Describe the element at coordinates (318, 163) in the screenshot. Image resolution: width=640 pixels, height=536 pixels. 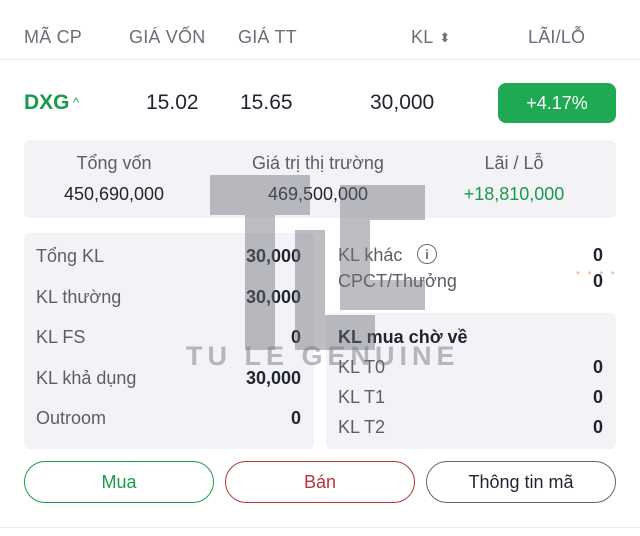
I see `market-value-label: Giá trị thị trường` at that location.